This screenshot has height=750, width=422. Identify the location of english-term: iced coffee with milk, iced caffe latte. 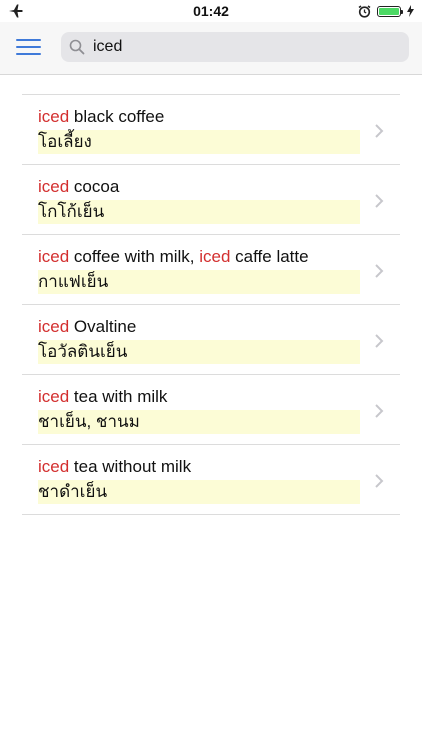
(173, 257).